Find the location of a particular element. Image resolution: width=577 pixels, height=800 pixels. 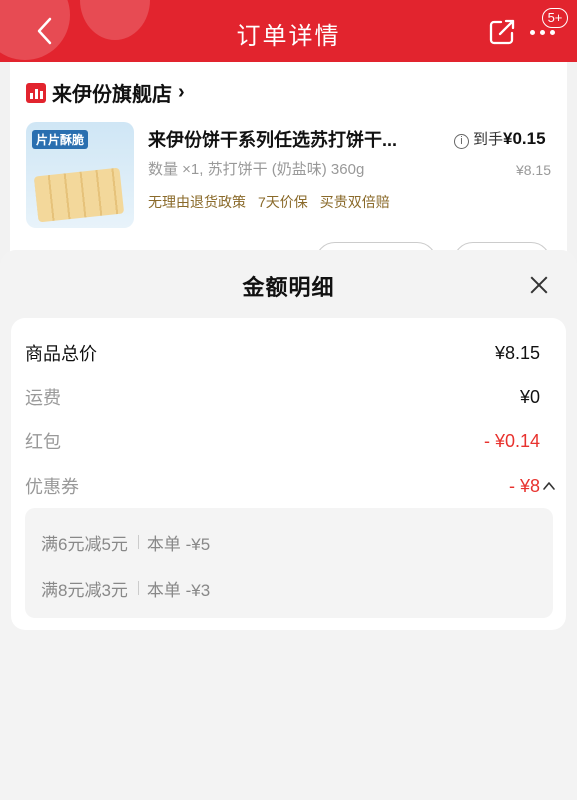

line-label: 运费 is located at coordinates (43, 398).